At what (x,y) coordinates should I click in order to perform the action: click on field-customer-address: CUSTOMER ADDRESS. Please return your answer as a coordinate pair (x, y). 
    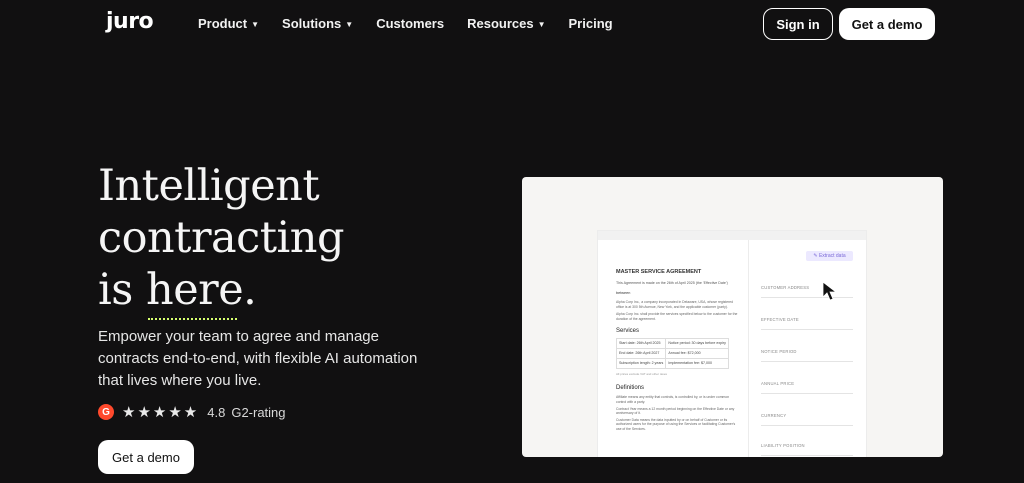
    Looking at the image, I should click on (785, 287).